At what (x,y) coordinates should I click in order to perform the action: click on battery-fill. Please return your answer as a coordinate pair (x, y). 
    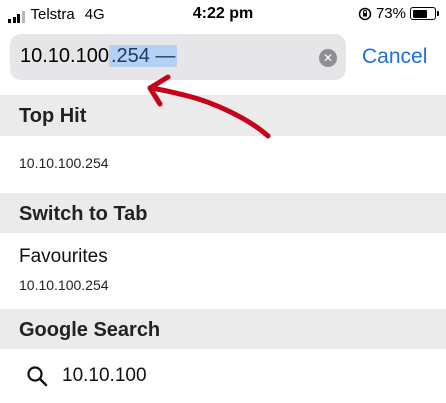
    Looking at the image, I should click on (420, 13).